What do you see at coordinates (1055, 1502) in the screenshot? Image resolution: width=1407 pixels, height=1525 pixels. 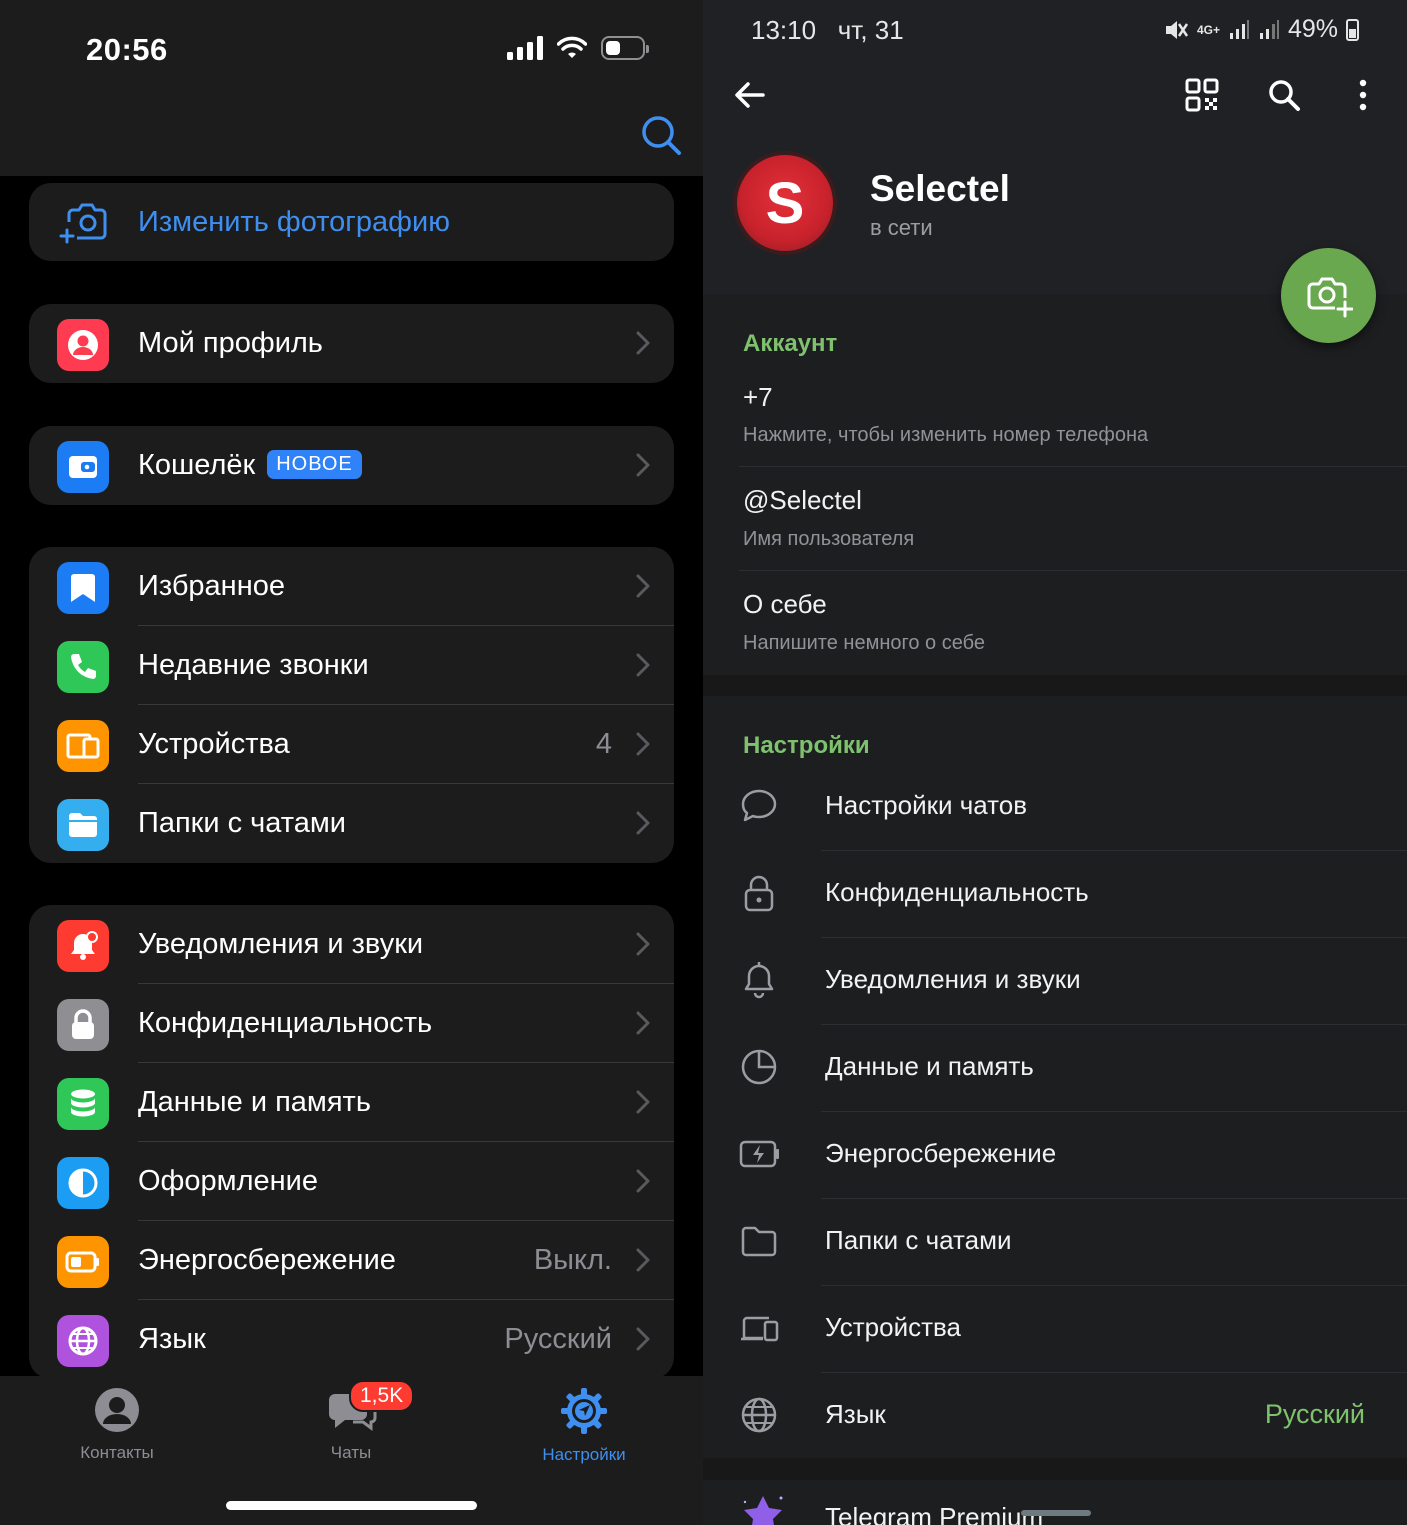 I see `premium-section` at bounding box center [1055, 1502].